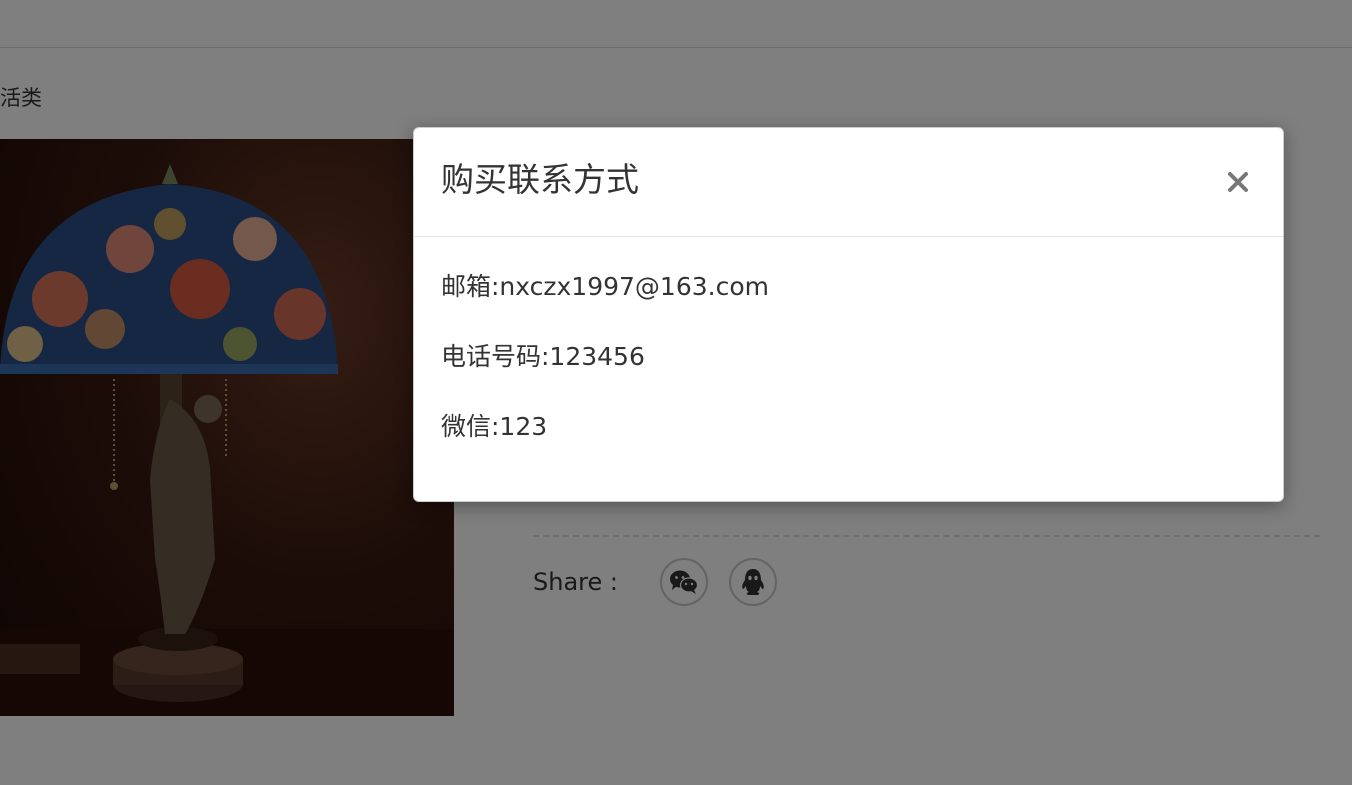  What do you see at coordinates (540, 179) in the screenshot?
I see `modal-title: 购买联系方式` at bounding box center [540, 179].